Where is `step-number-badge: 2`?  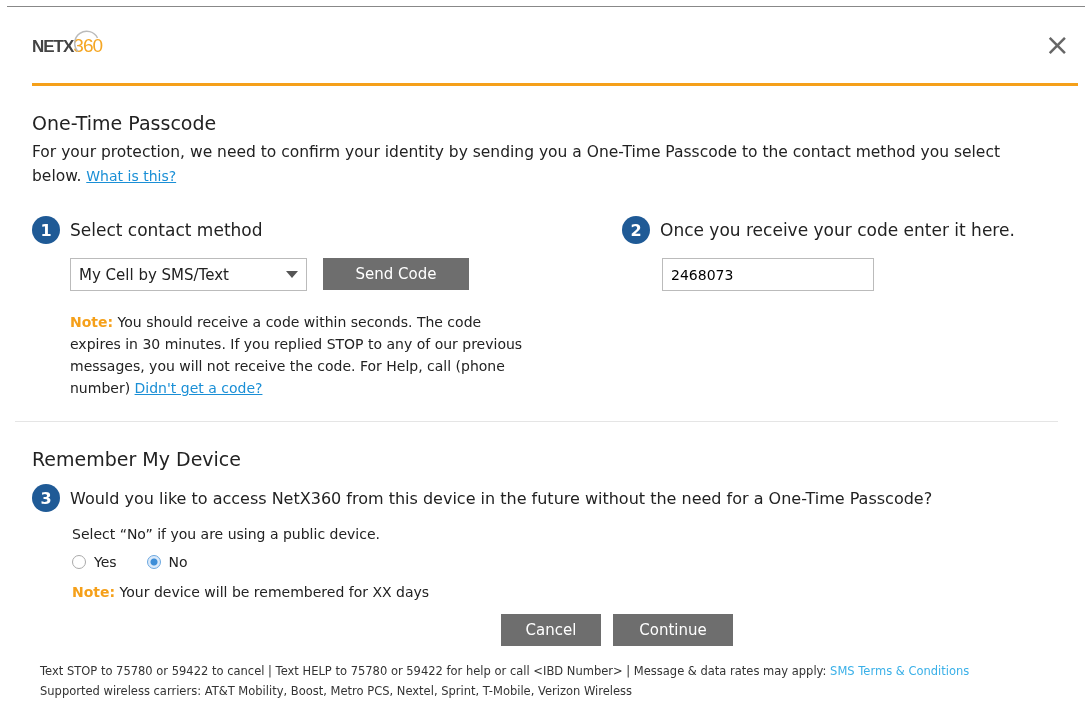 step-number-badge: 2 is located at coordinates (636, 230).